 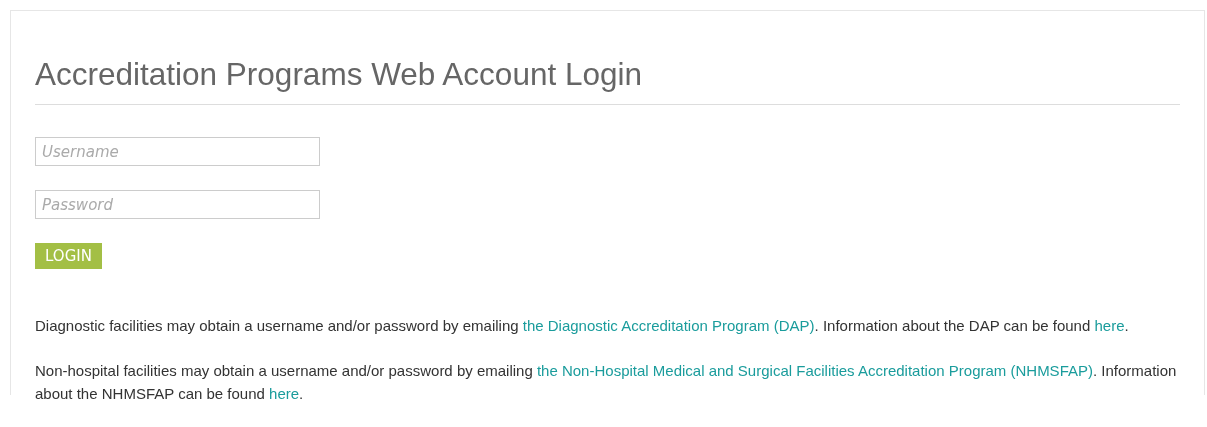 What do you see at coordinates (68, 256) in the screenshot?
I see `login-button: LOGIN` at bounding box center [68, 256].